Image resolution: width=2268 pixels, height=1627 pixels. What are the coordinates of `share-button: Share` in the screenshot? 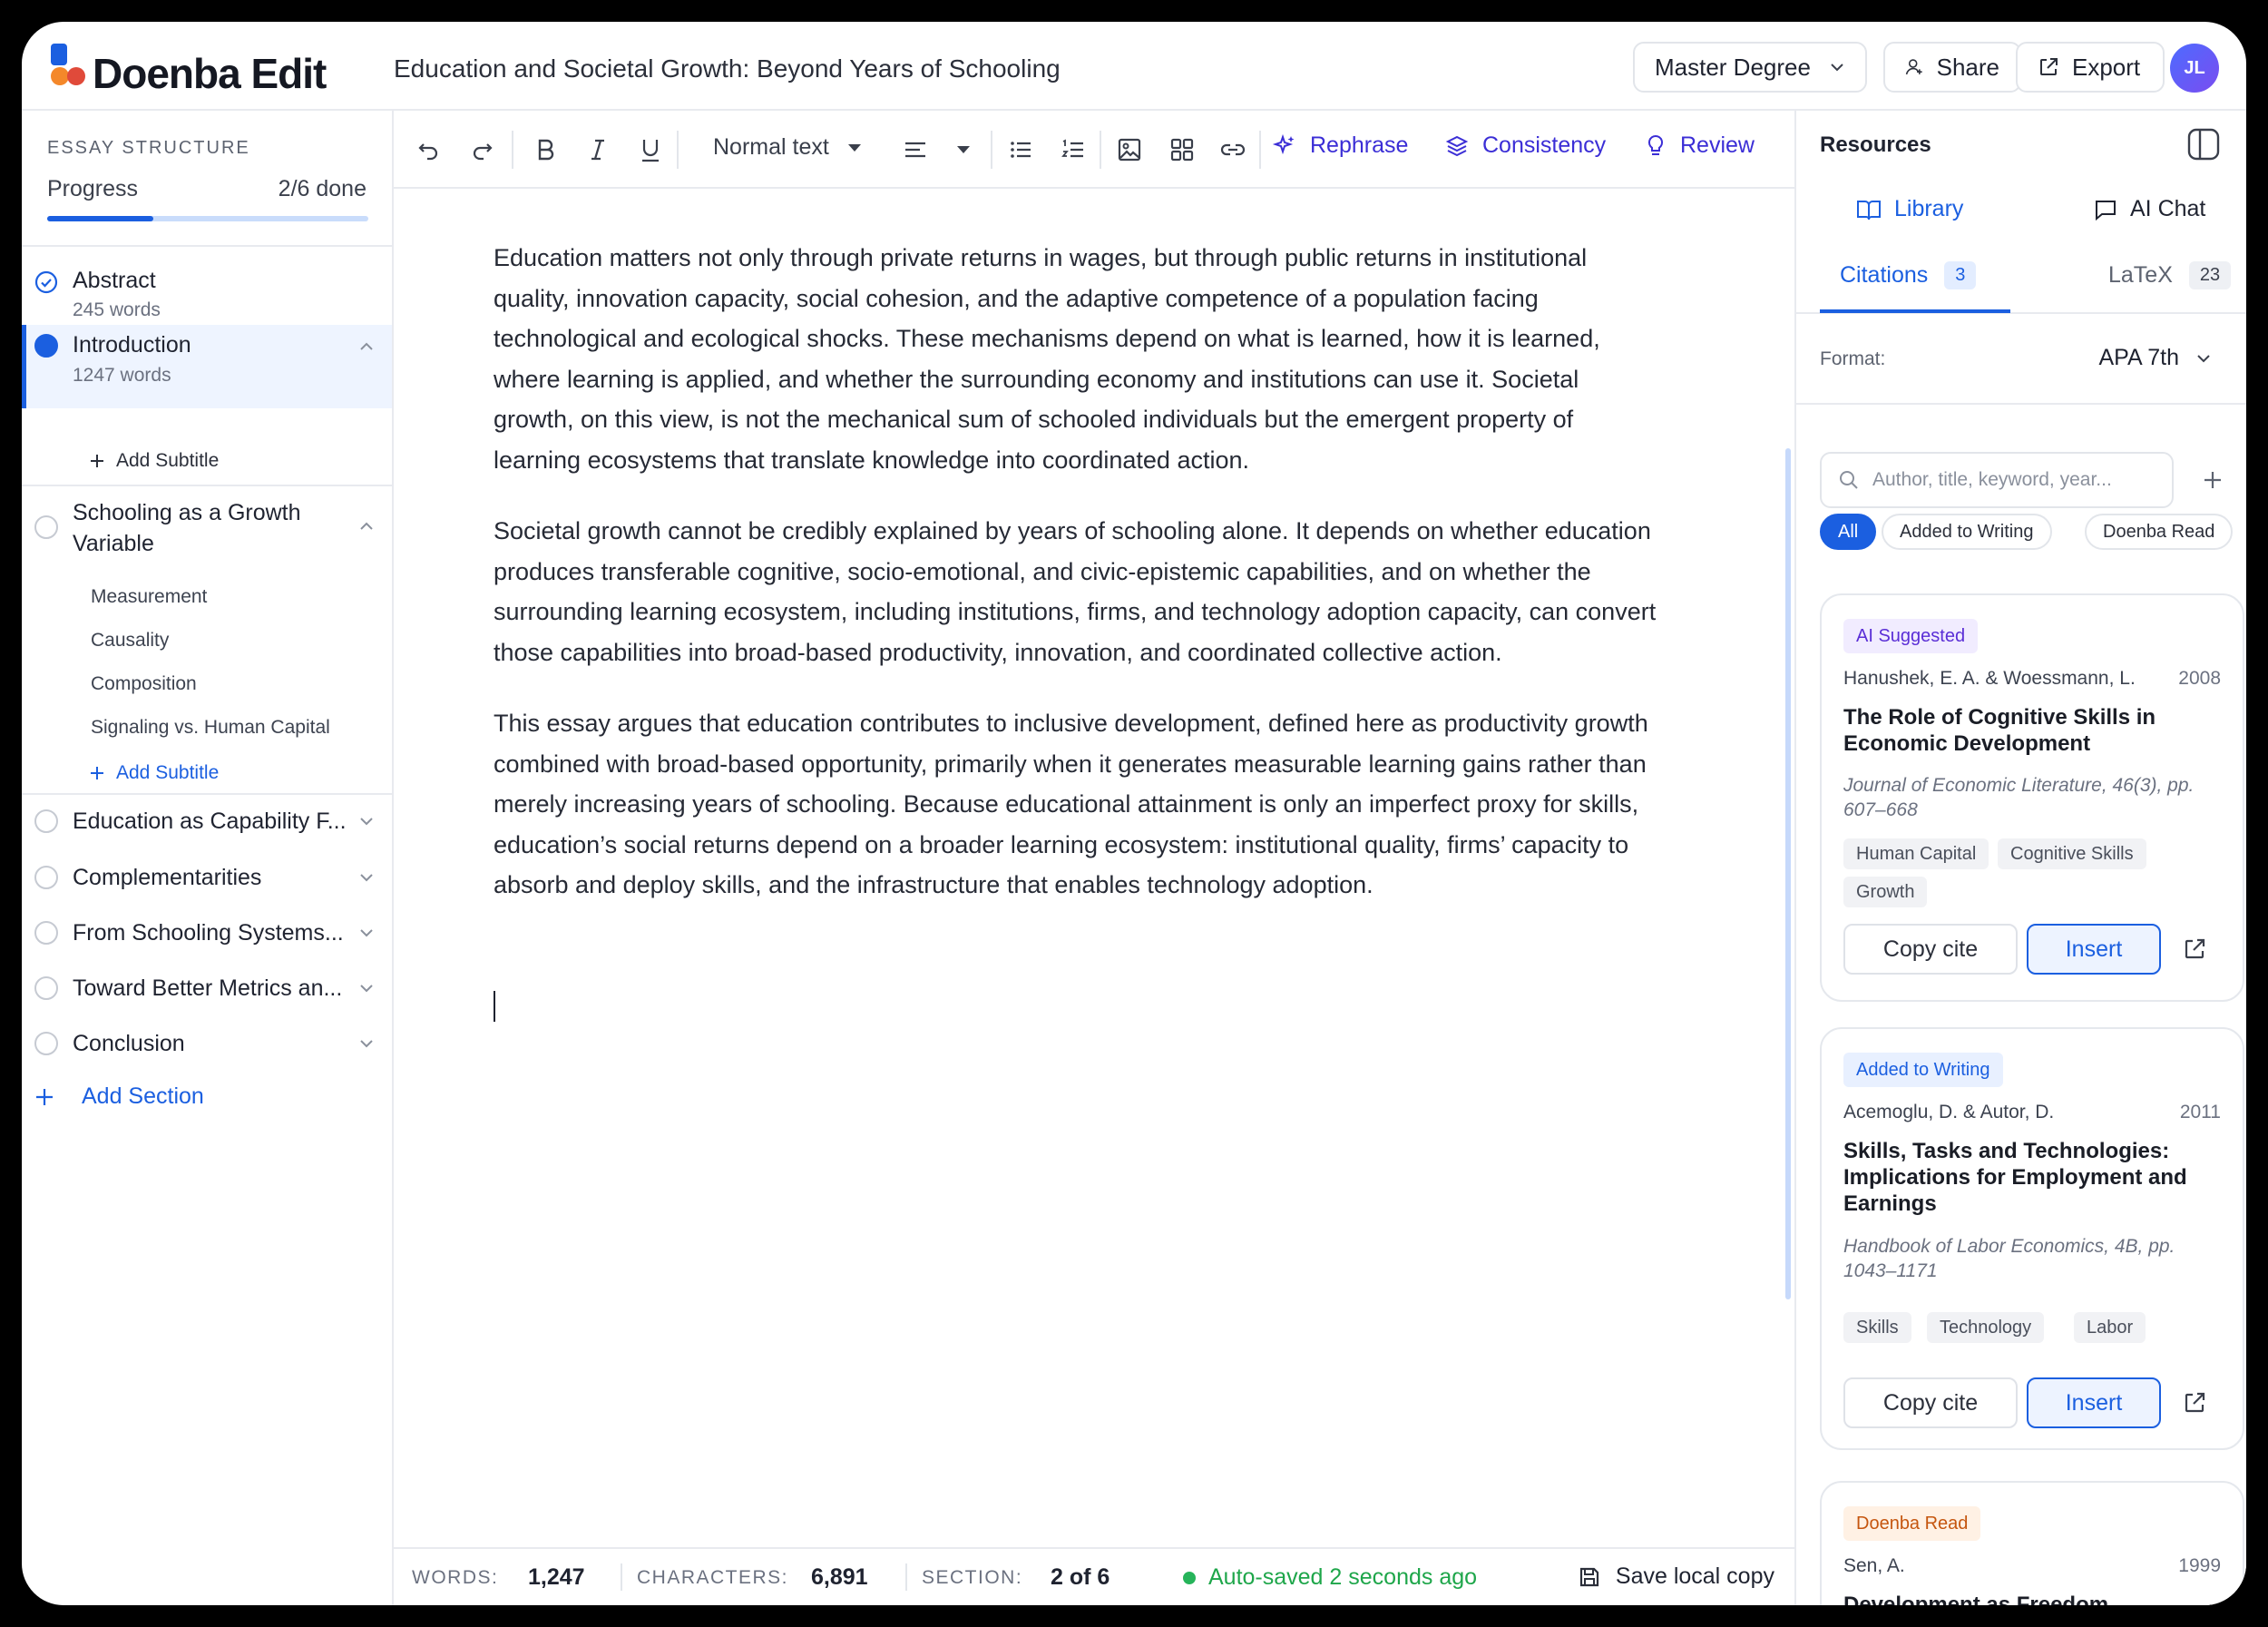 It's located at (1952, 67).